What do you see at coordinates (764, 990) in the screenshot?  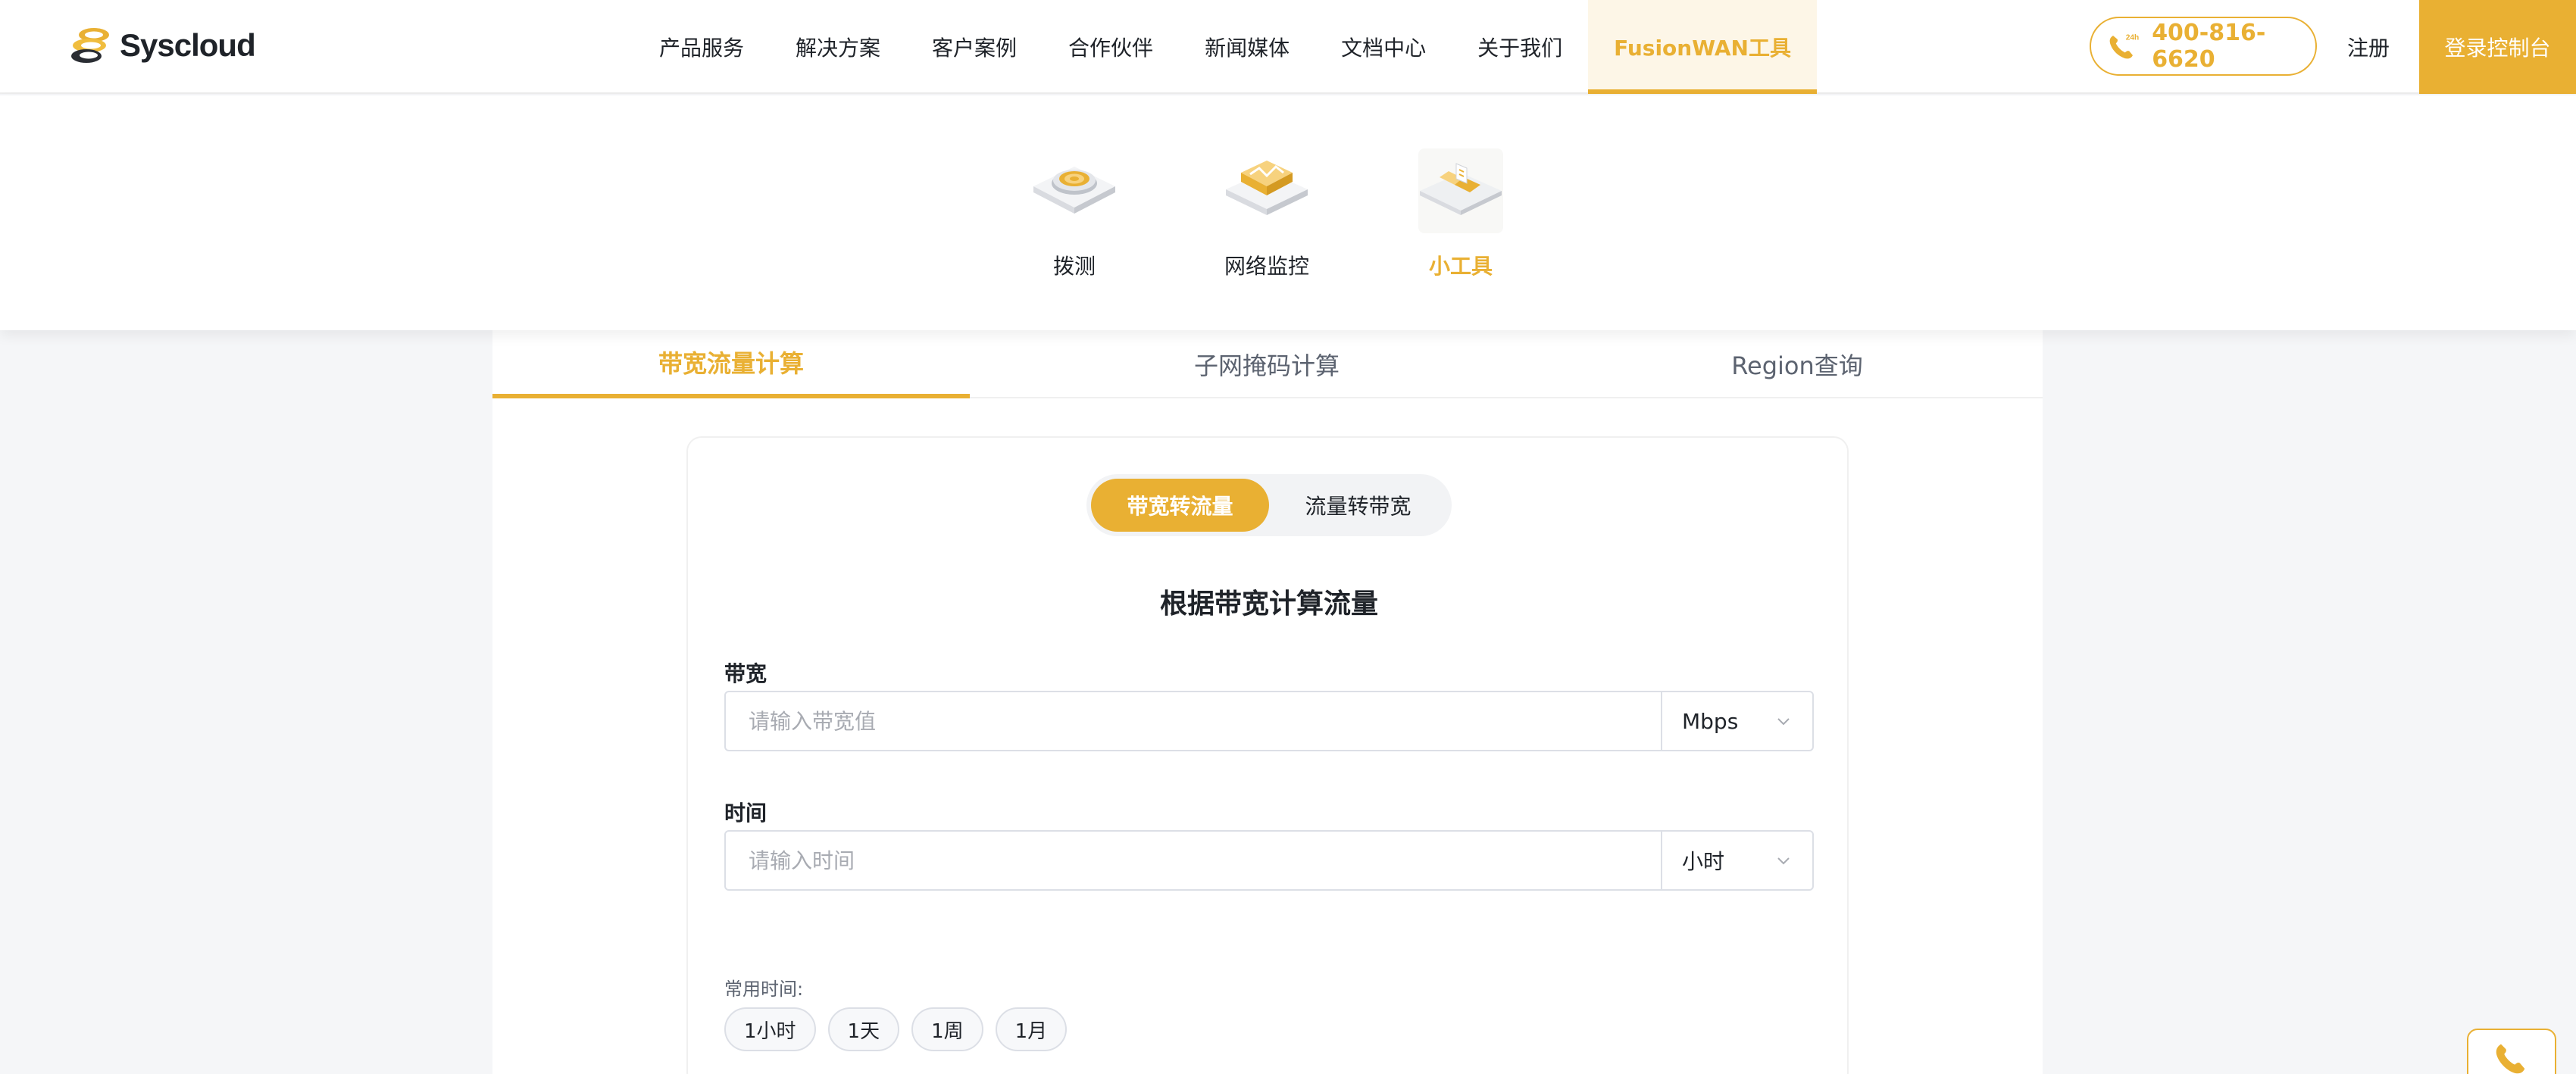 I see `common-time-label: 常用时间:` at bounding box center [764, 990].